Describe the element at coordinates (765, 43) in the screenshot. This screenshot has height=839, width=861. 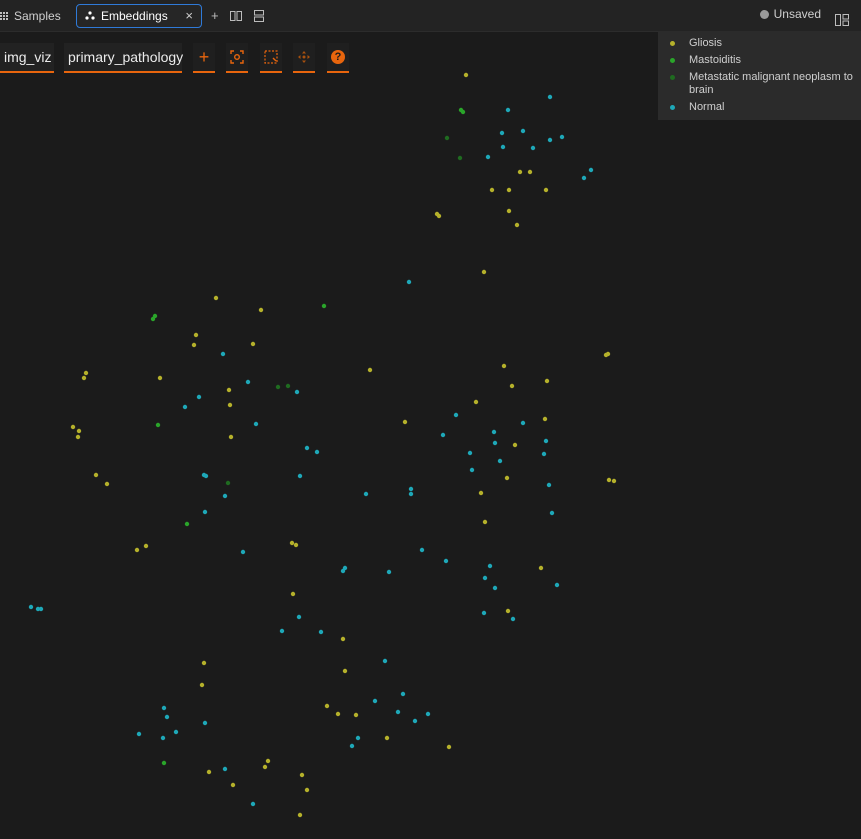
I see `legend-item: Gliosis` at that location.